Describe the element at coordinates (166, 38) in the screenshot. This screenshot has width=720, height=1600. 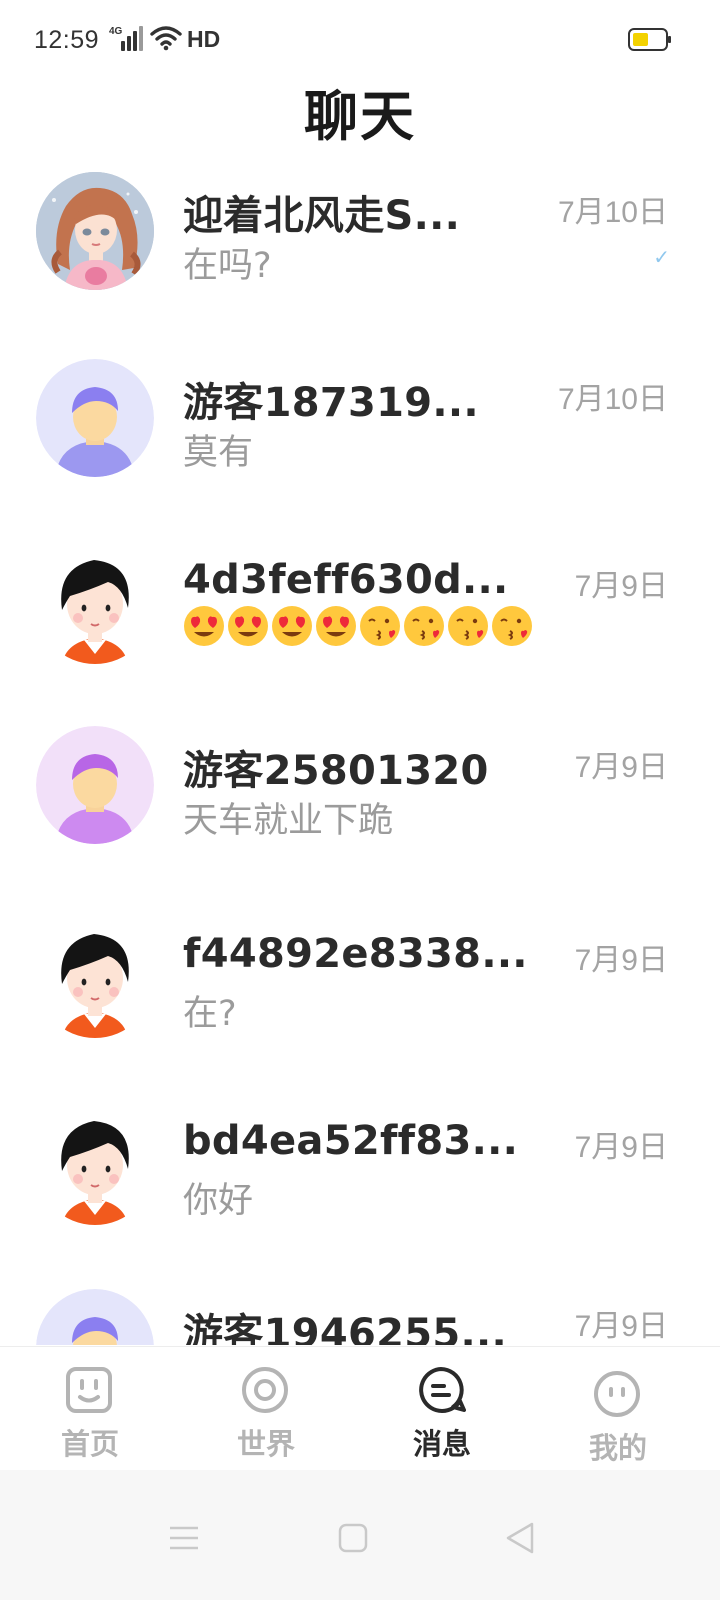
I see `wifi-icon` at that location.